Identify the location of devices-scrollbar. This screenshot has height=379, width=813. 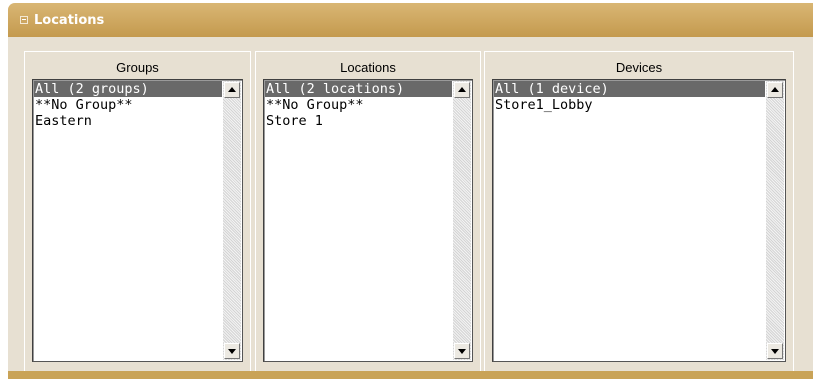
(775, 220).